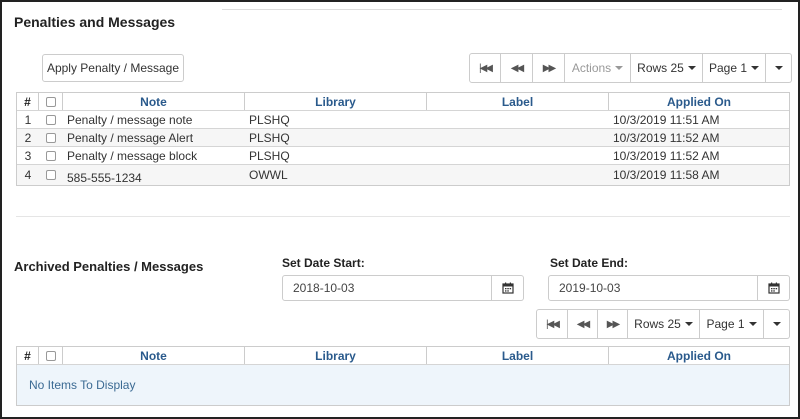  I want to click on date-start-input: 2018-10-03, so click(387, 288).